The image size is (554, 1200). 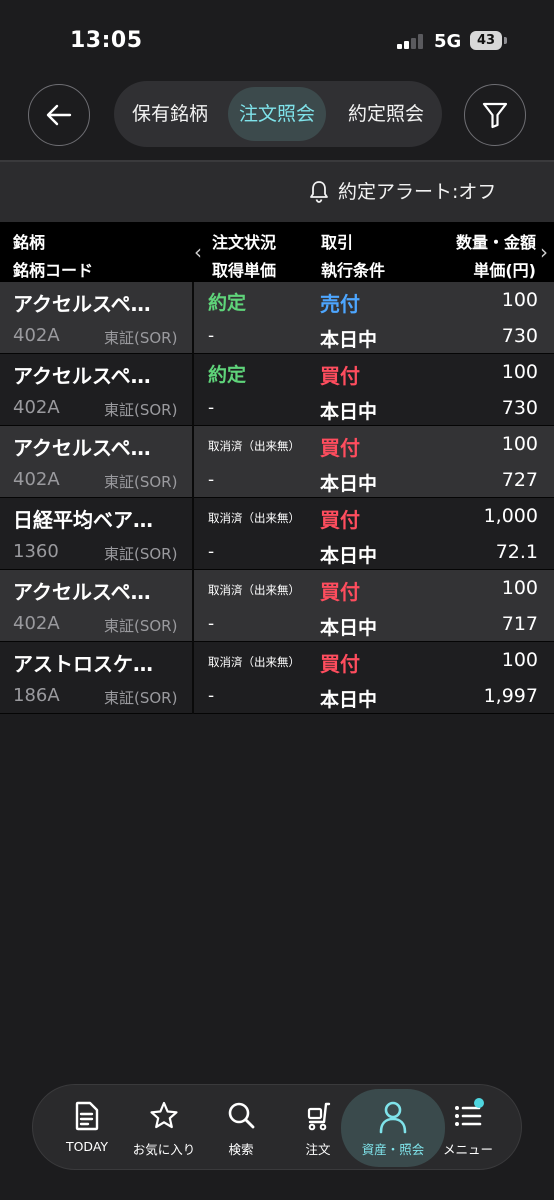 I want to click on star-icon, so click(x=164, y=1115).